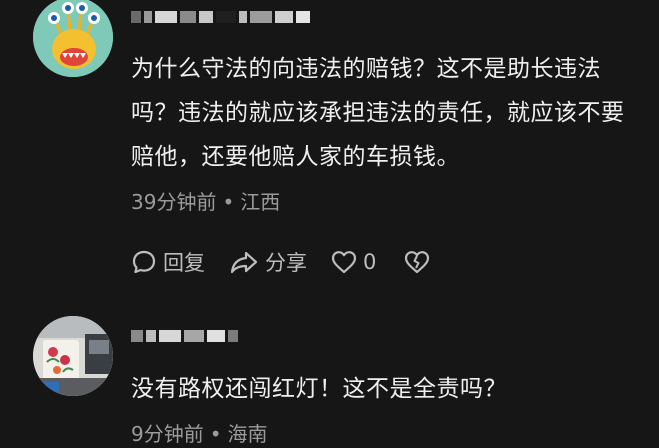  What do you see at coordinates (174, 202) in the screenshot?
I see `comment-time: 39分钟前` at bounding box center [174, 202].